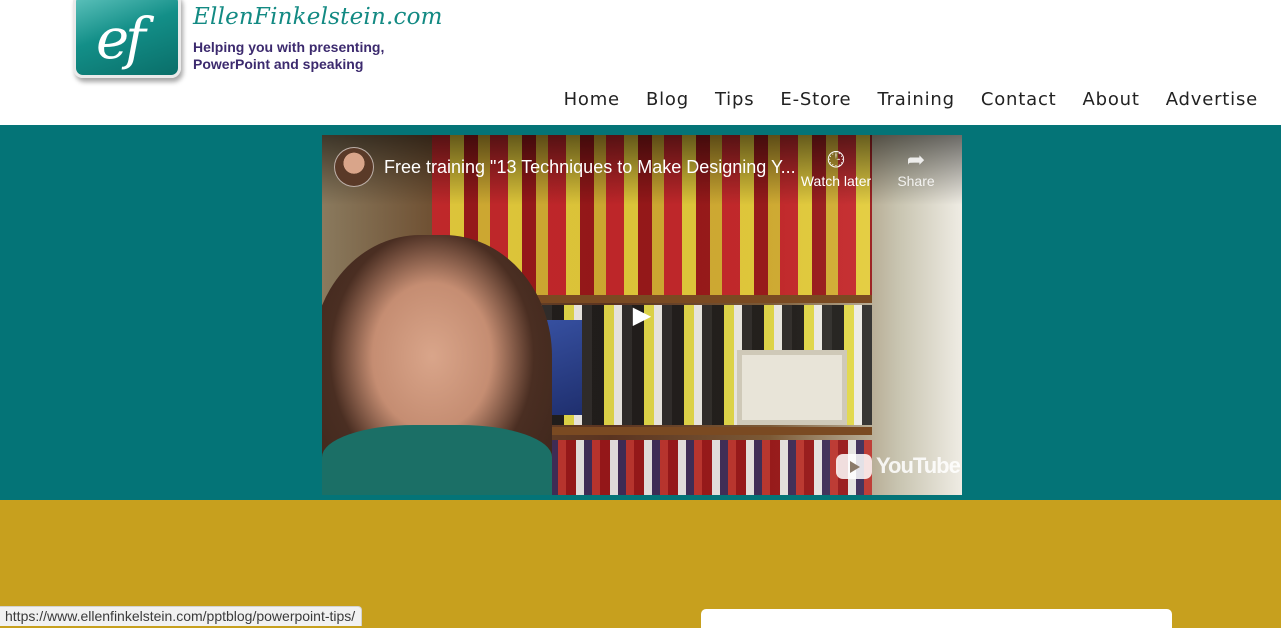 The width and height of the screenshot is (1281, 639). I want to click on nav-e-store: E-Store, so click(815, 99).